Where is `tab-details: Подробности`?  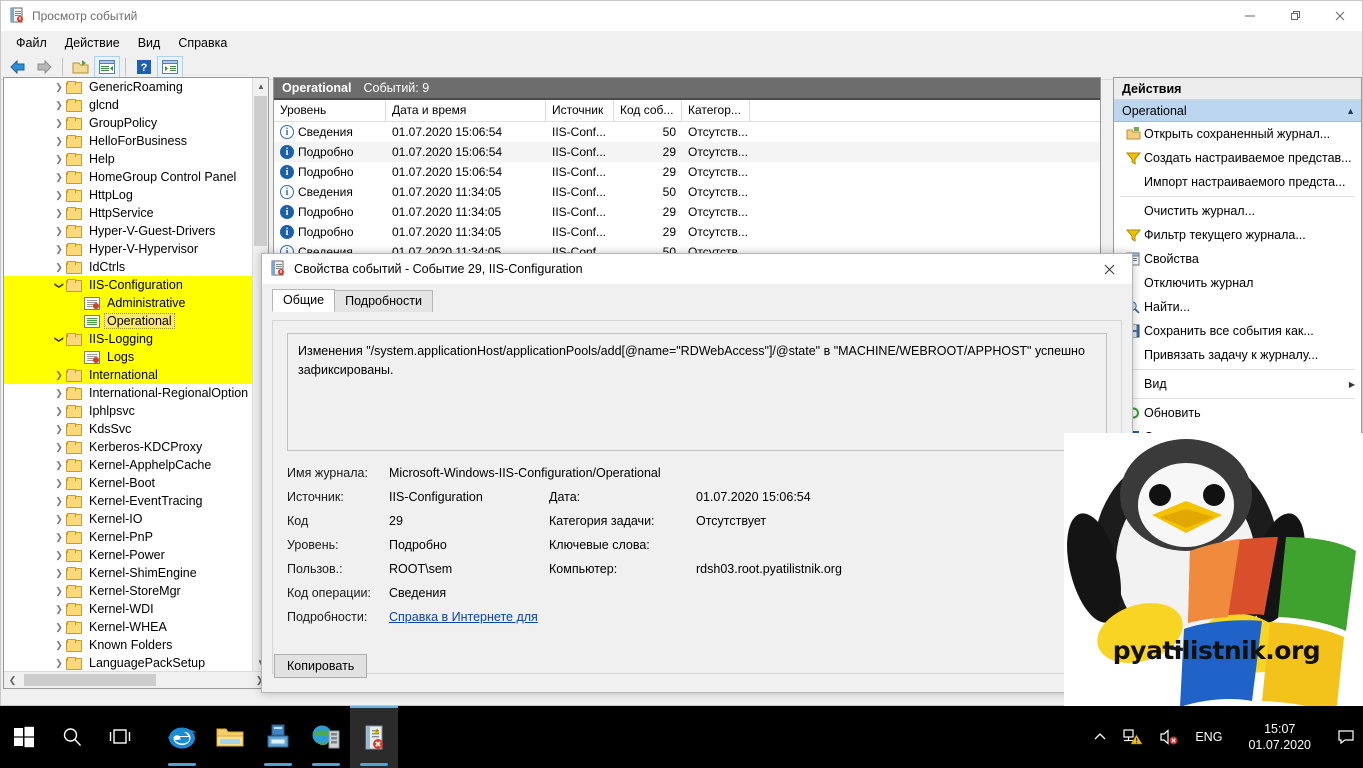
tab-details: Подробности is located at coordinates (383, 301).